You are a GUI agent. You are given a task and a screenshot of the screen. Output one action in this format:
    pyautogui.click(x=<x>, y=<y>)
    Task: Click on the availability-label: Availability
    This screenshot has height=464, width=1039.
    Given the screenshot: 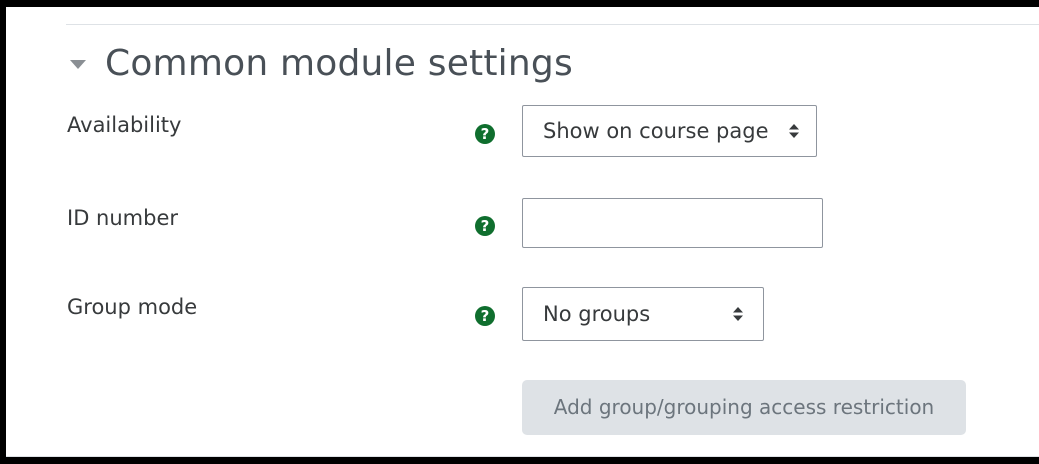 What is the action you would take?
    pyautogui.click(x=124, y=125)
    